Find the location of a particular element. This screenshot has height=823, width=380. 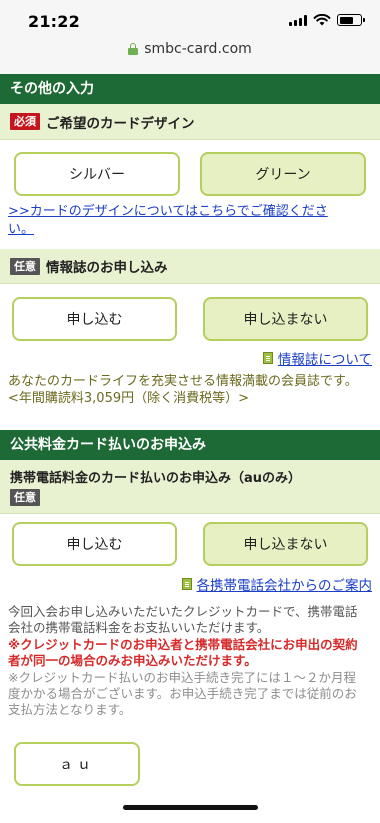

magazine-option-apply: 申し込む is located at coordinates (94, 319).